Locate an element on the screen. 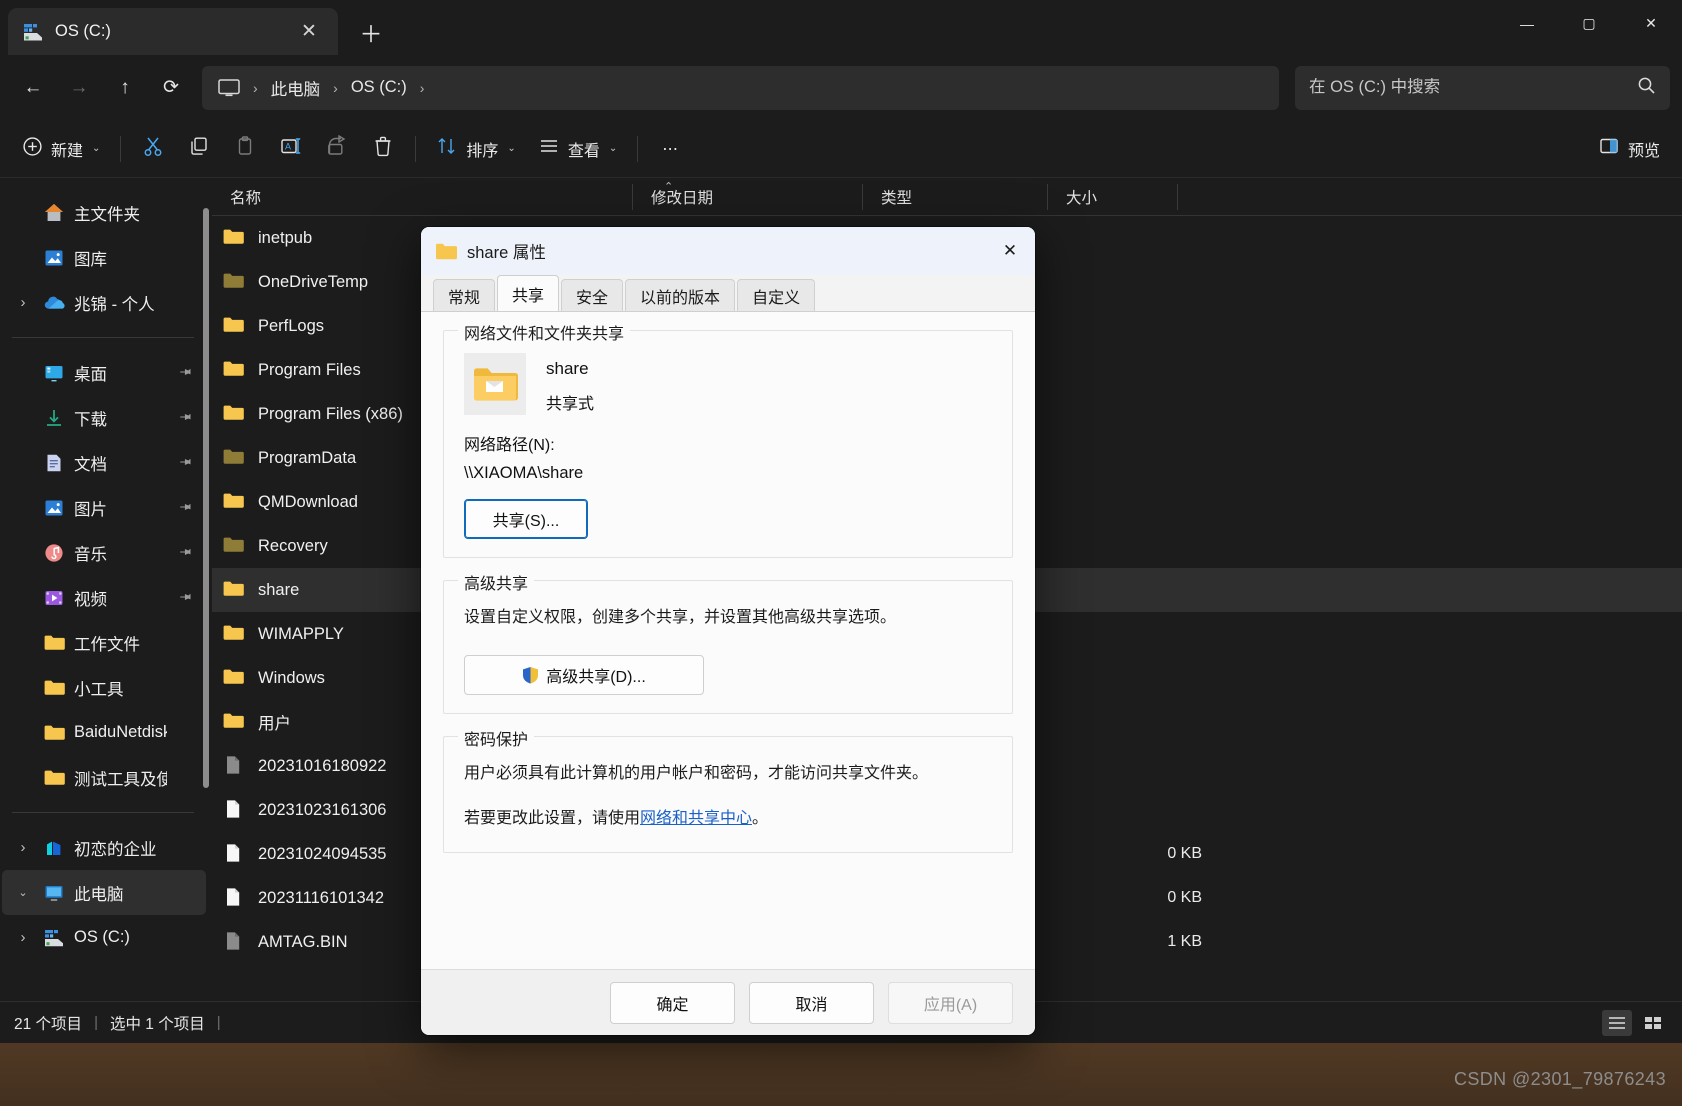 The width and height of the screenshot is (1682, 1106). network-sharing-center-link: 网络和共享中心 is located at coordinates (696, 818).